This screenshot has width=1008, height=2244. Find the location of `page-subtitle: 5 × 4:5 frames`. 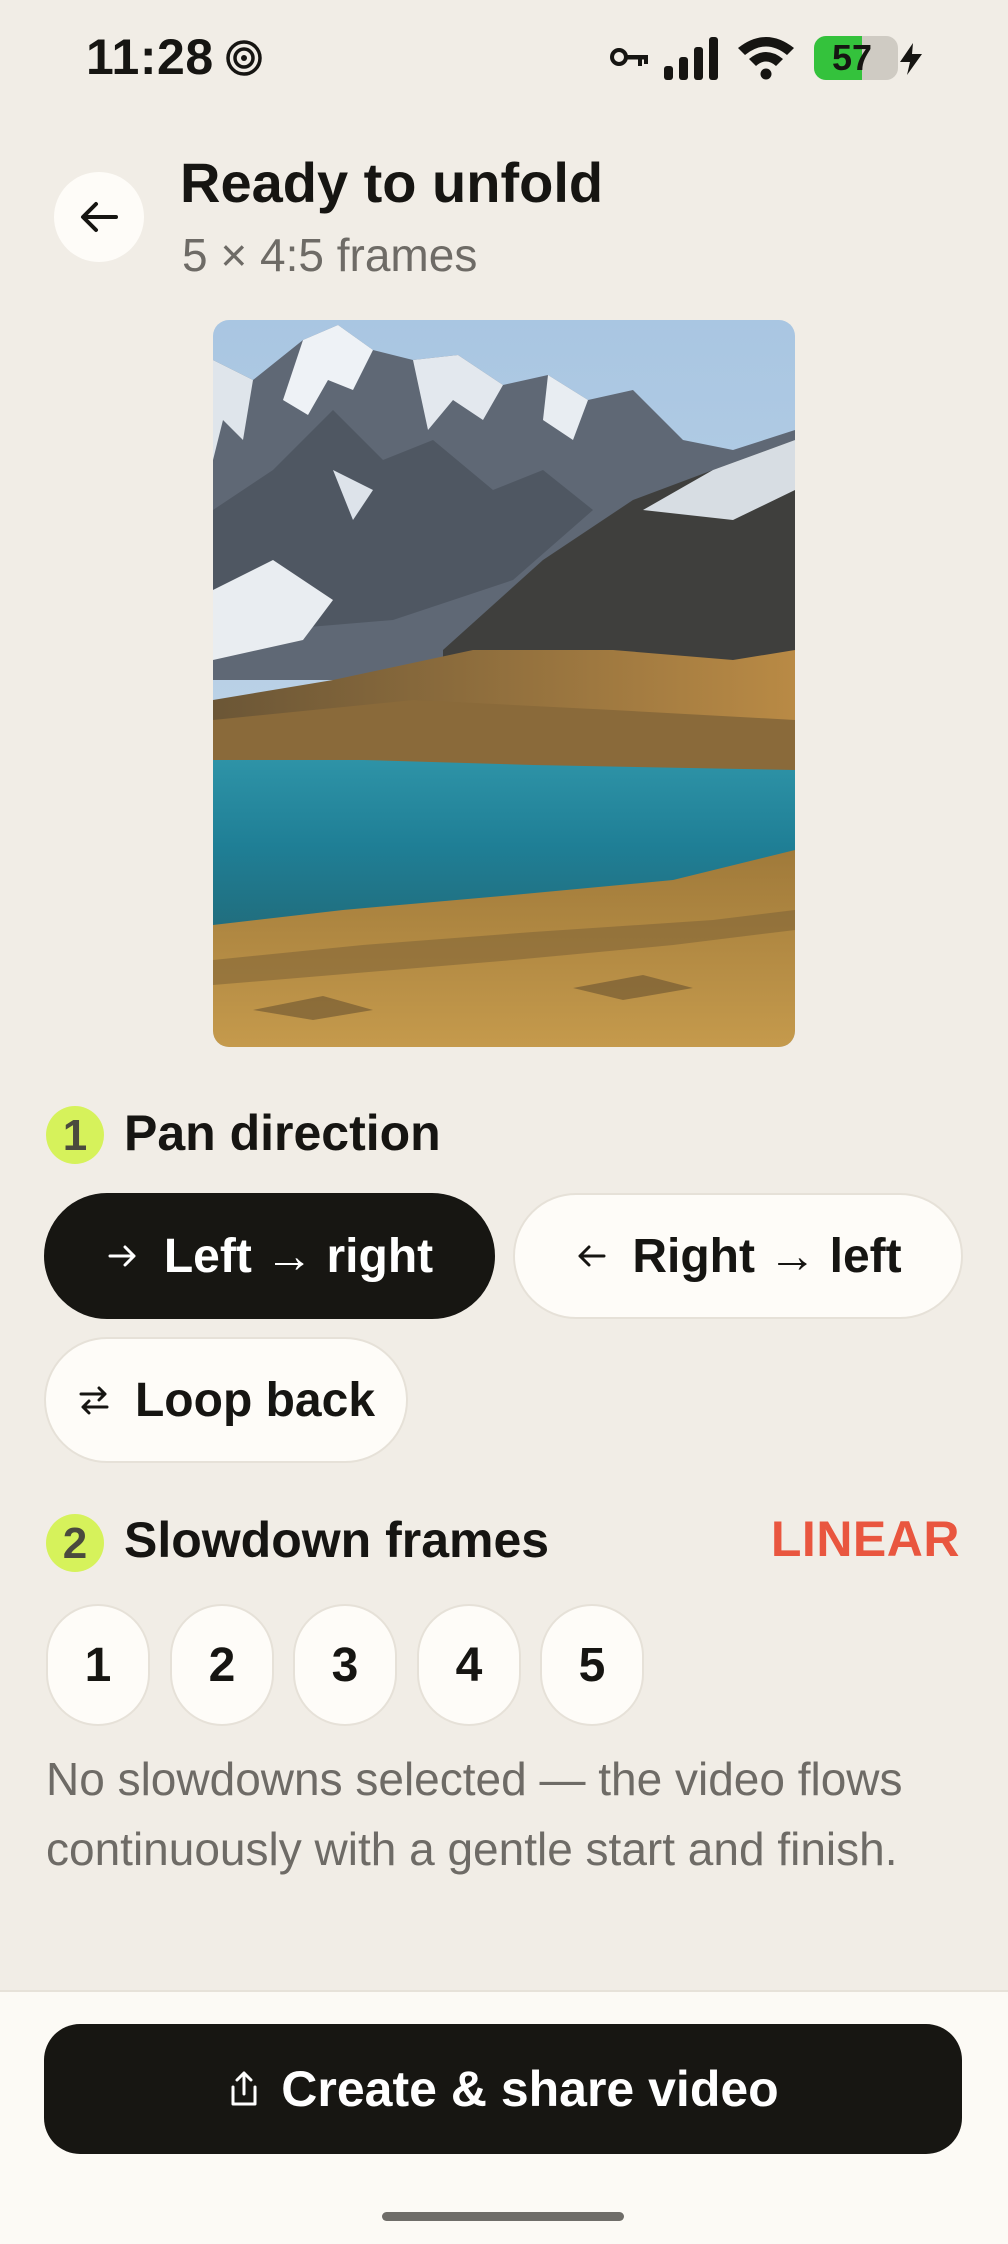

page-subtitle: 5 × 4:5 frames is located at coordinates (330, 255).